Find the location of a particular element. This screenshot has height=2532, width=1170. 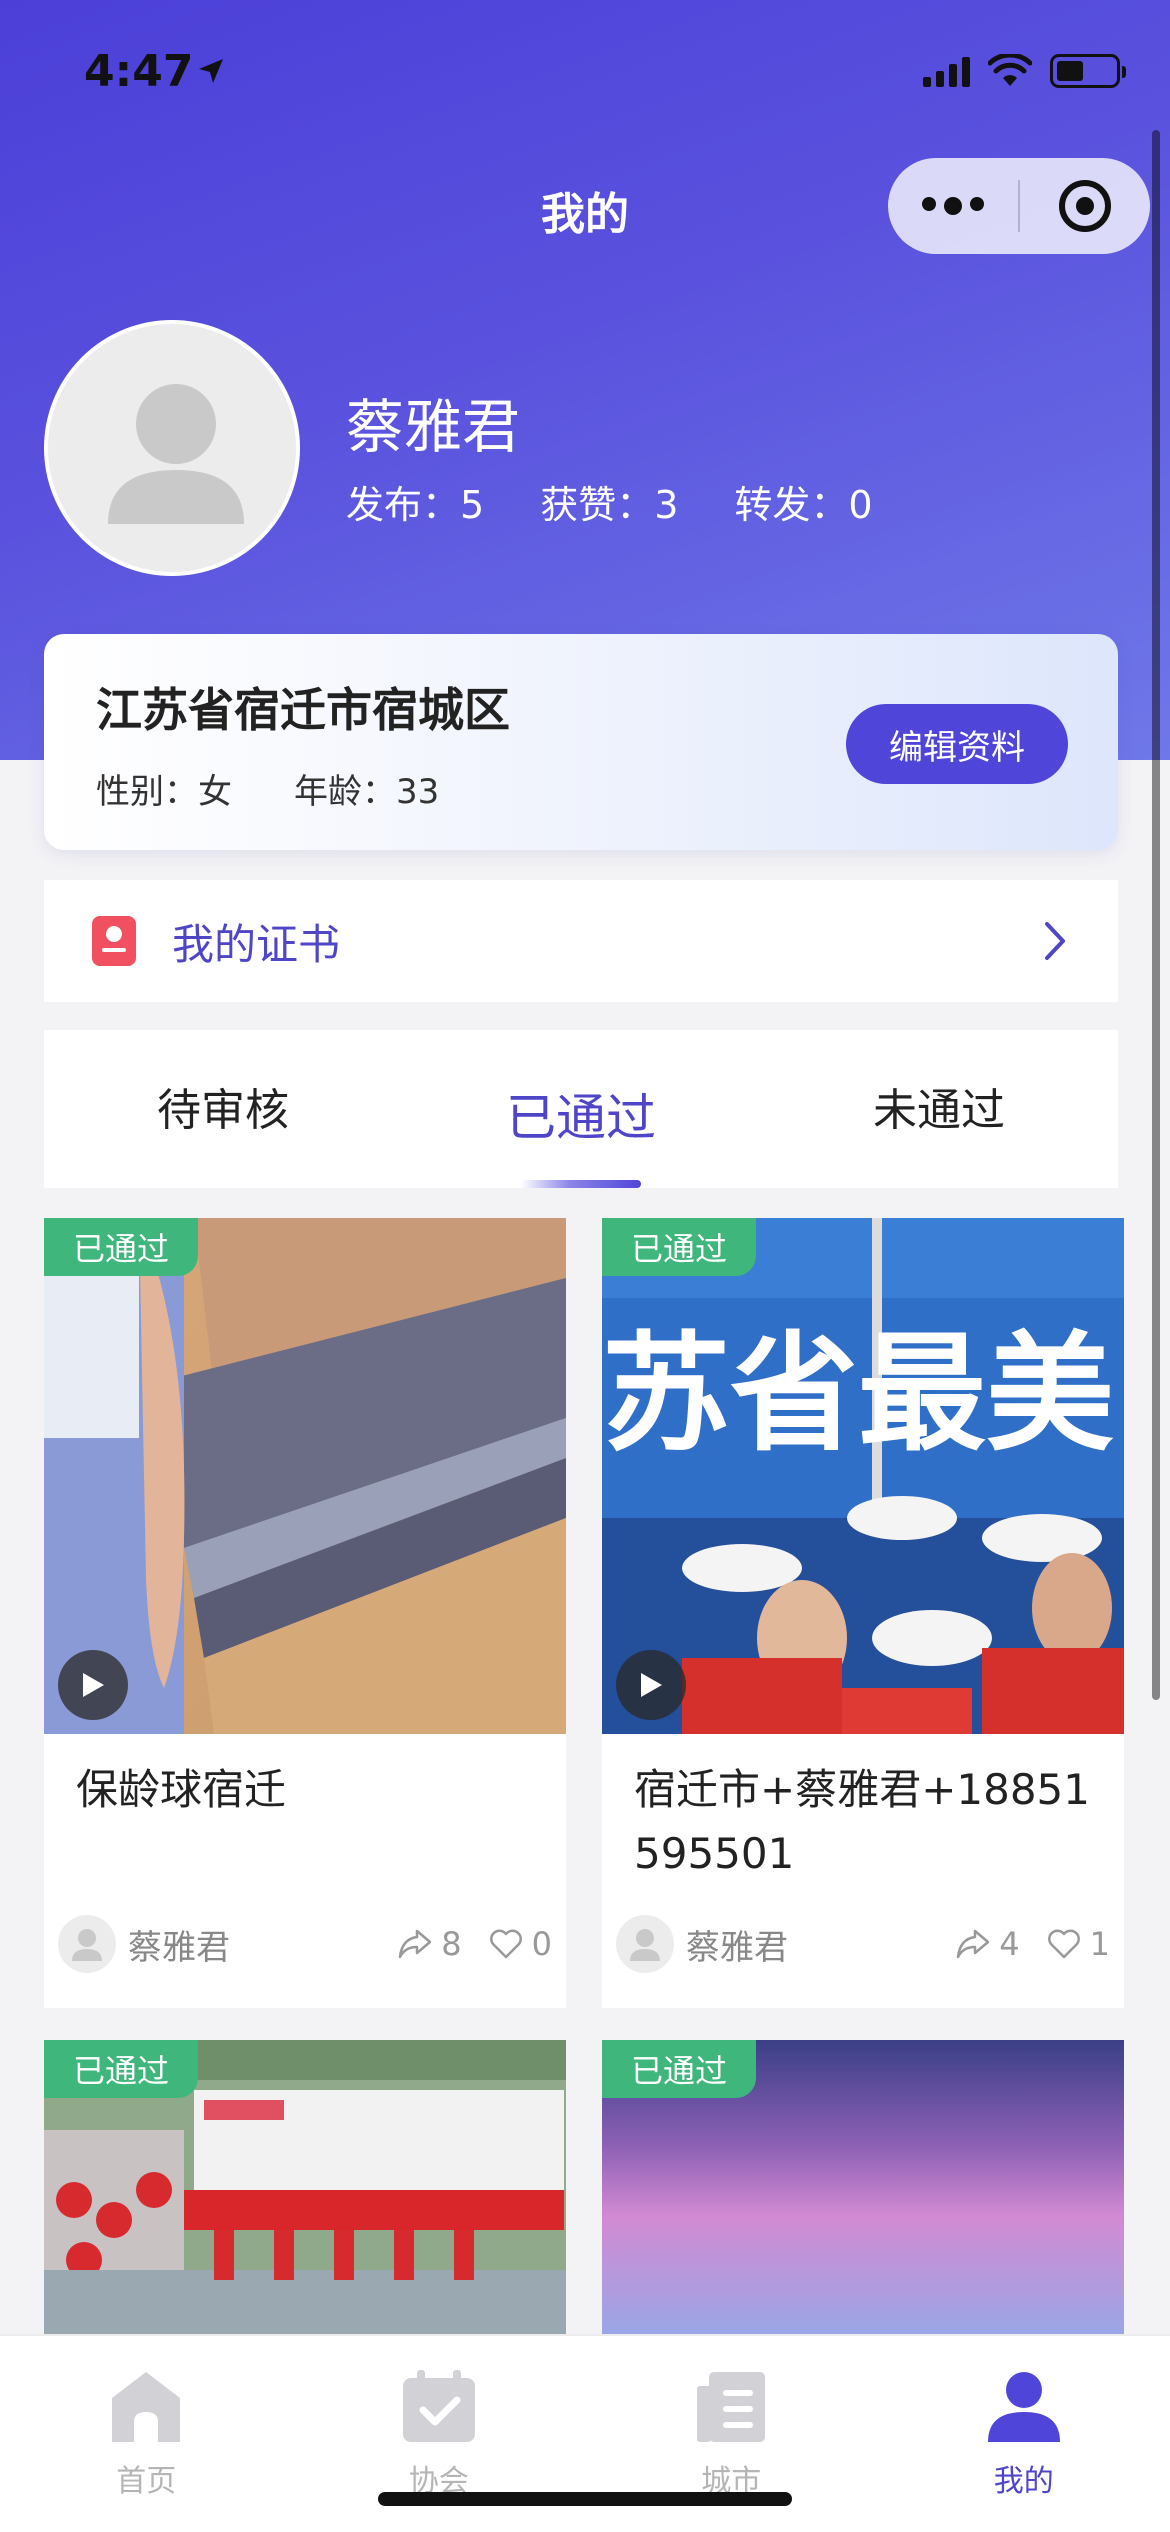

wifi-icon is located at coordinates (1010, 70).